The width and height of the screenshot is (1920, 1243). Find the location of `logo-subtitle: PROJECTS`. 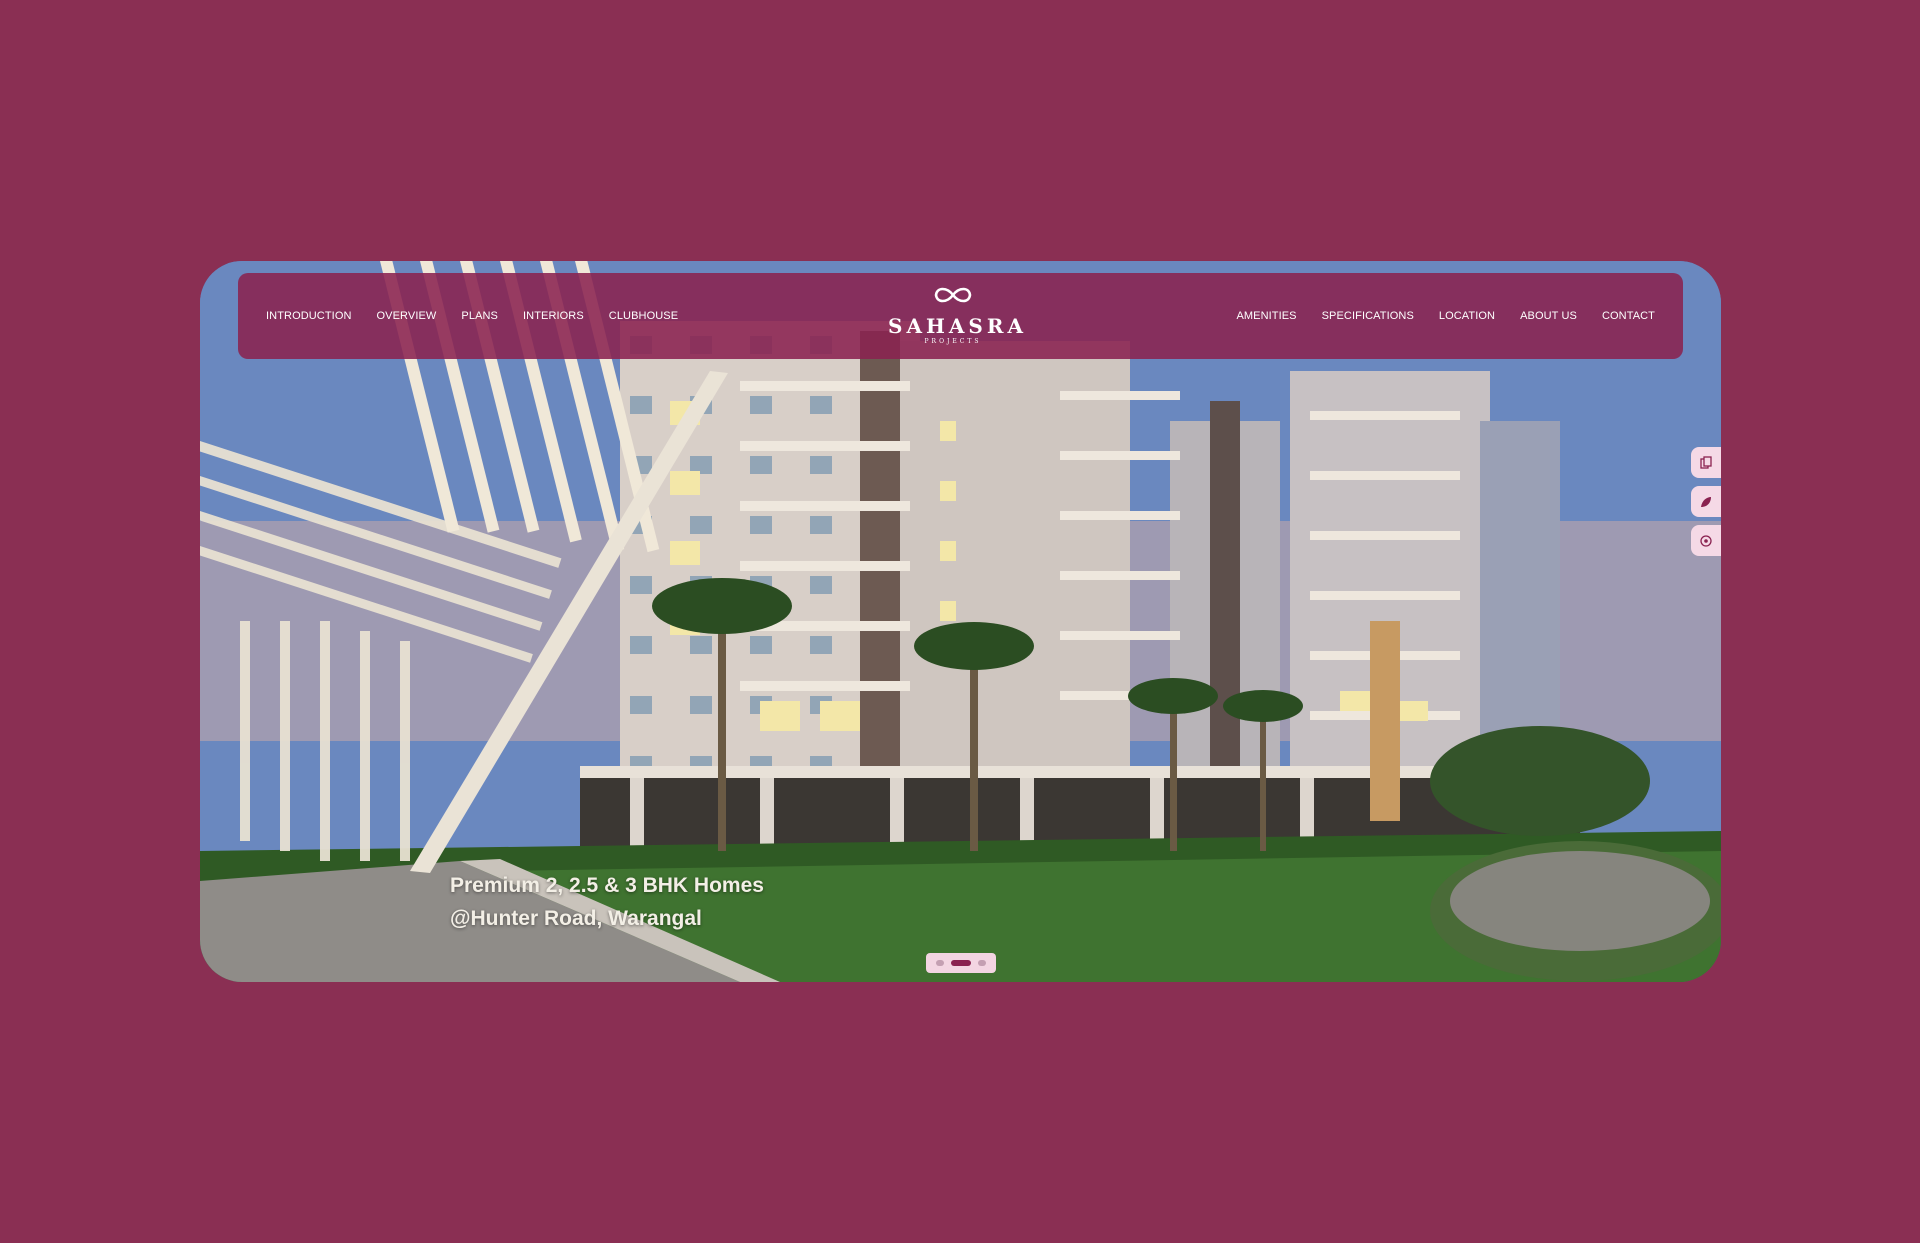

logo-subtitle: PROJECTS is located at coordinates (953, 341).